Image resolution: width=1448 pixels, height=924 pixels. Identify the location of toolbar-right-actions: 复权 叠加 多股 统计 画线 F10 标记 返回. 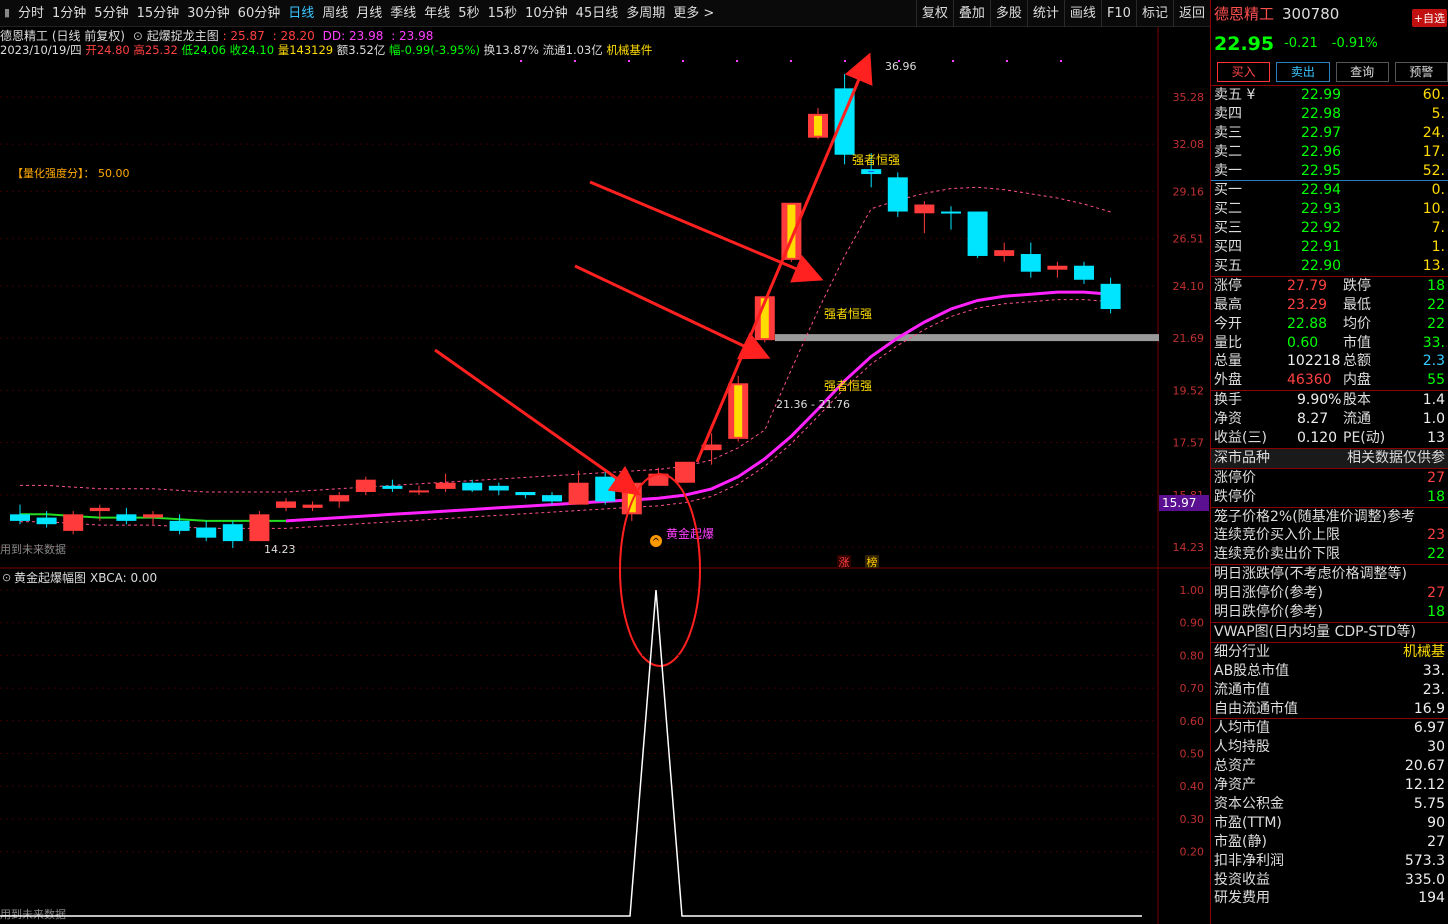
(1062, 13).